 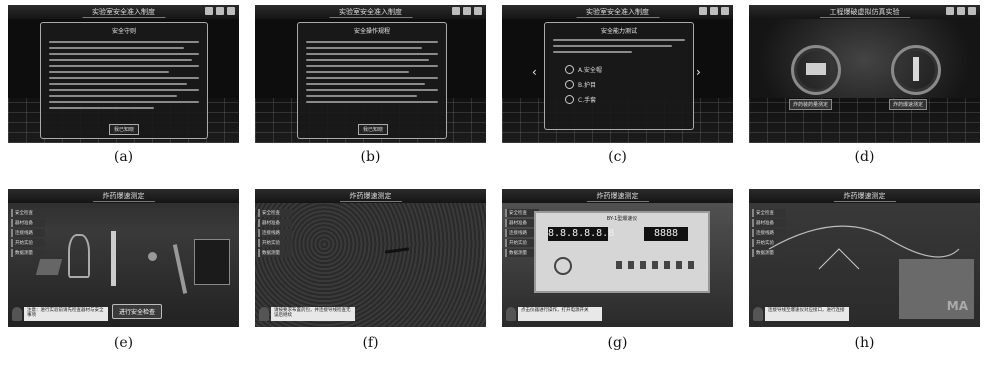 I want to click on quiz-dialog: 安全能力测试 A.安全帽 B.护目 C.手套, so click(x=619, y=76).